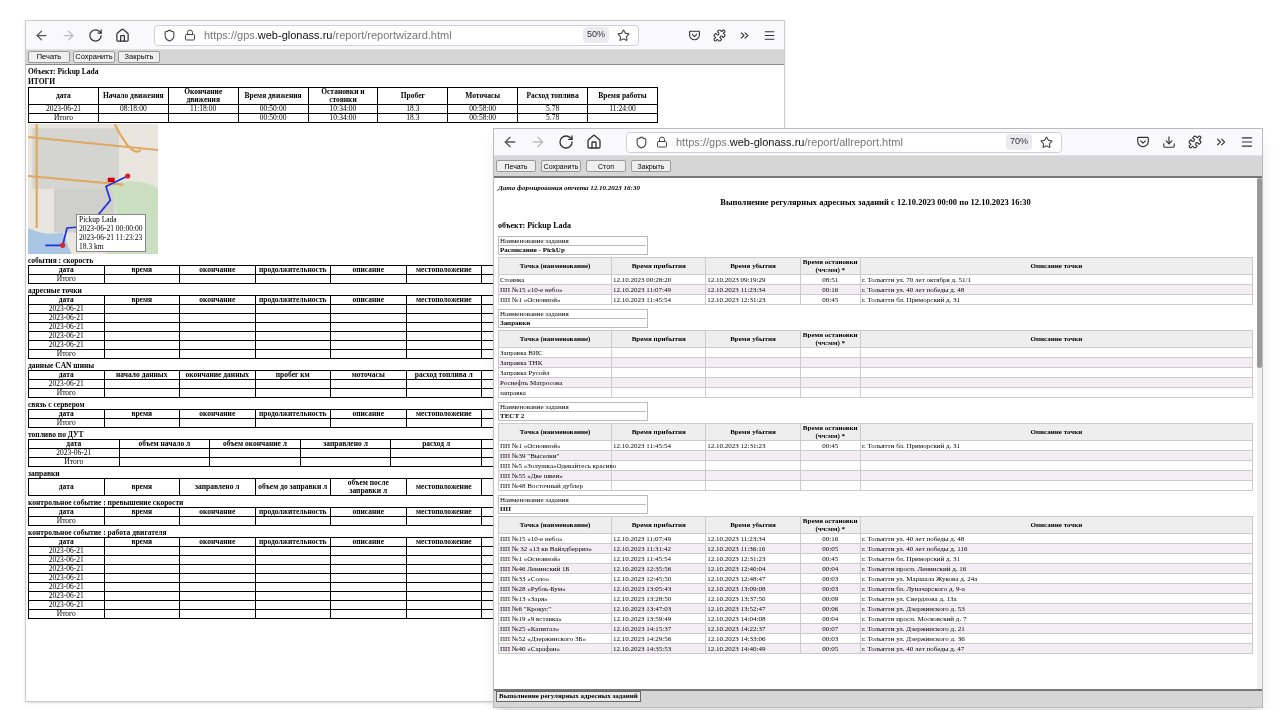 This screenshot has height=710, width=1280. I want to click on address-bar: https://gps.web-glonass.ru/report/reportwizard.html 50%, so click(396, 35).